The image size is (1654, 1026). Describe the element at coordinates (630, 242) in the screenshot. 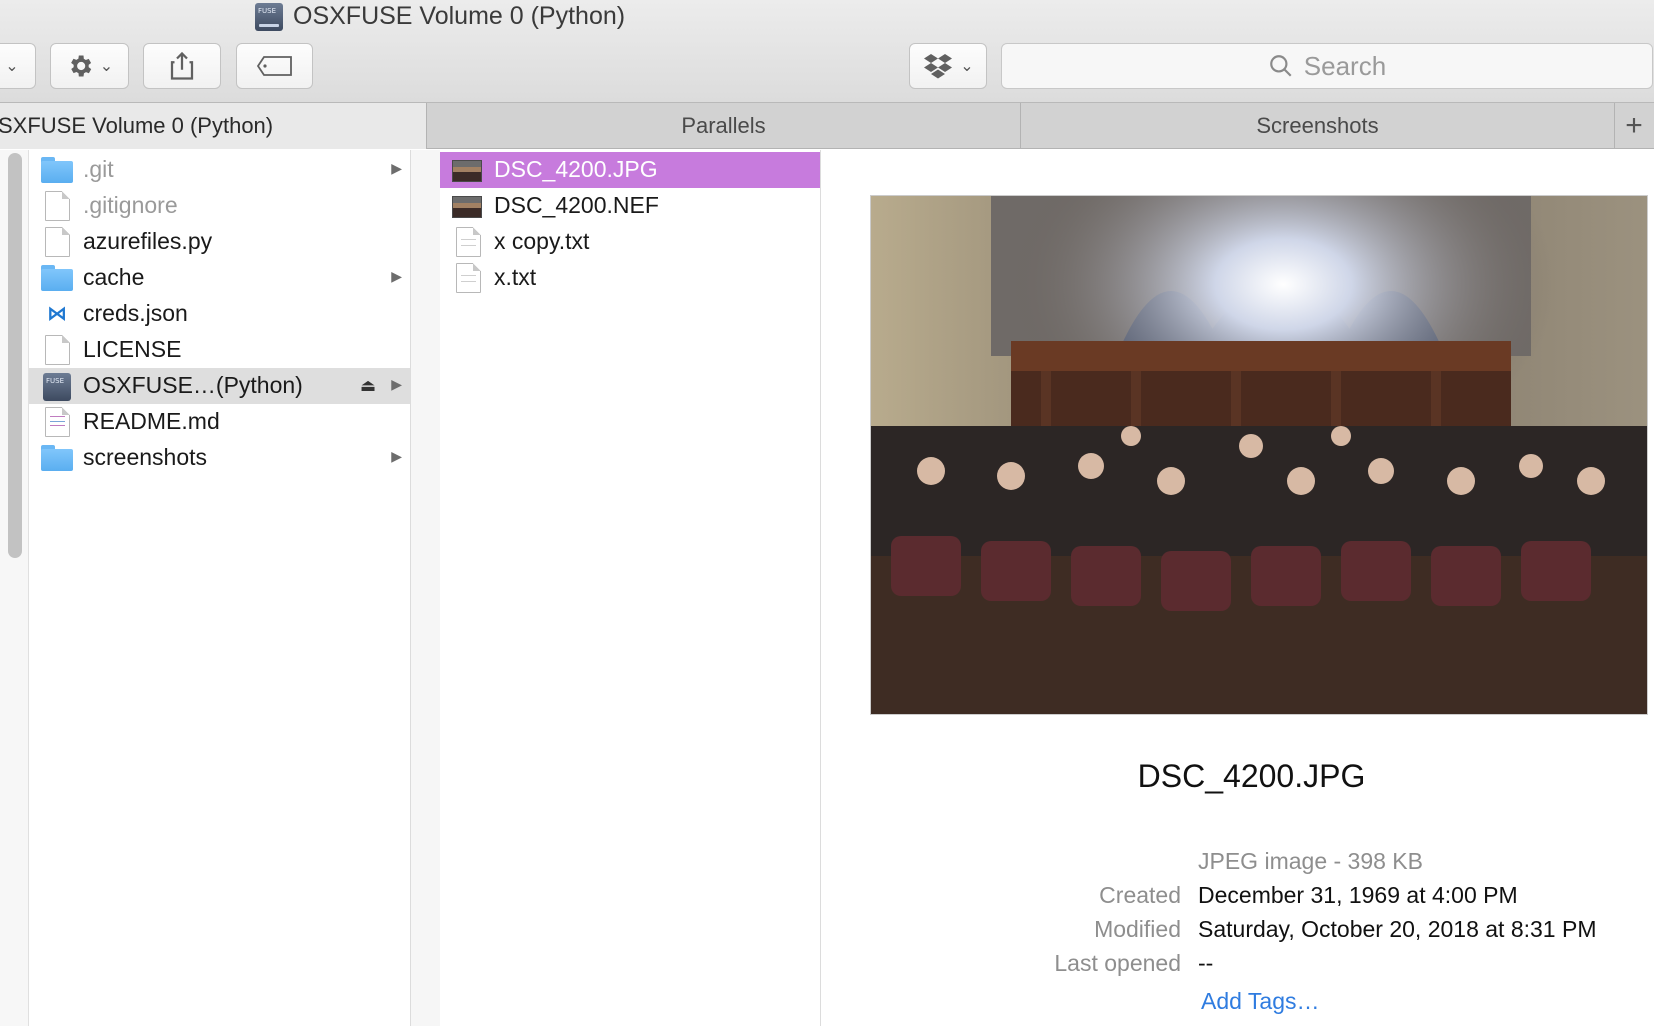

I see `list-item: x copy.txt` at that location.